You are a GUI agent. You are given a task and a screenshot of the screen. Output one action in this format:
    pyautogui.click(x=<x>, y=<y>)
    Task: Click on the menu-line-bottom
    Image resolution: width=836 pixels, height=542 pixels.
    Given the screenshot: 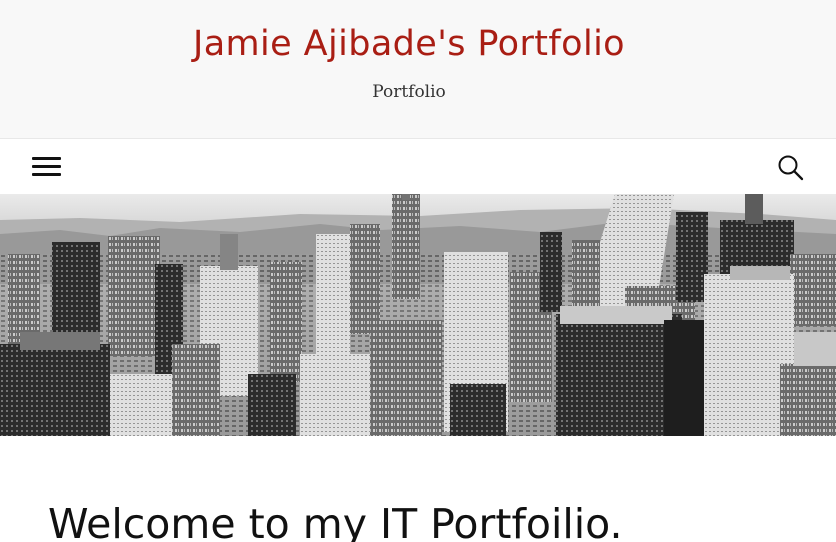 What is the action you would take?
    pyautogui.click(x=46, y=174)
    